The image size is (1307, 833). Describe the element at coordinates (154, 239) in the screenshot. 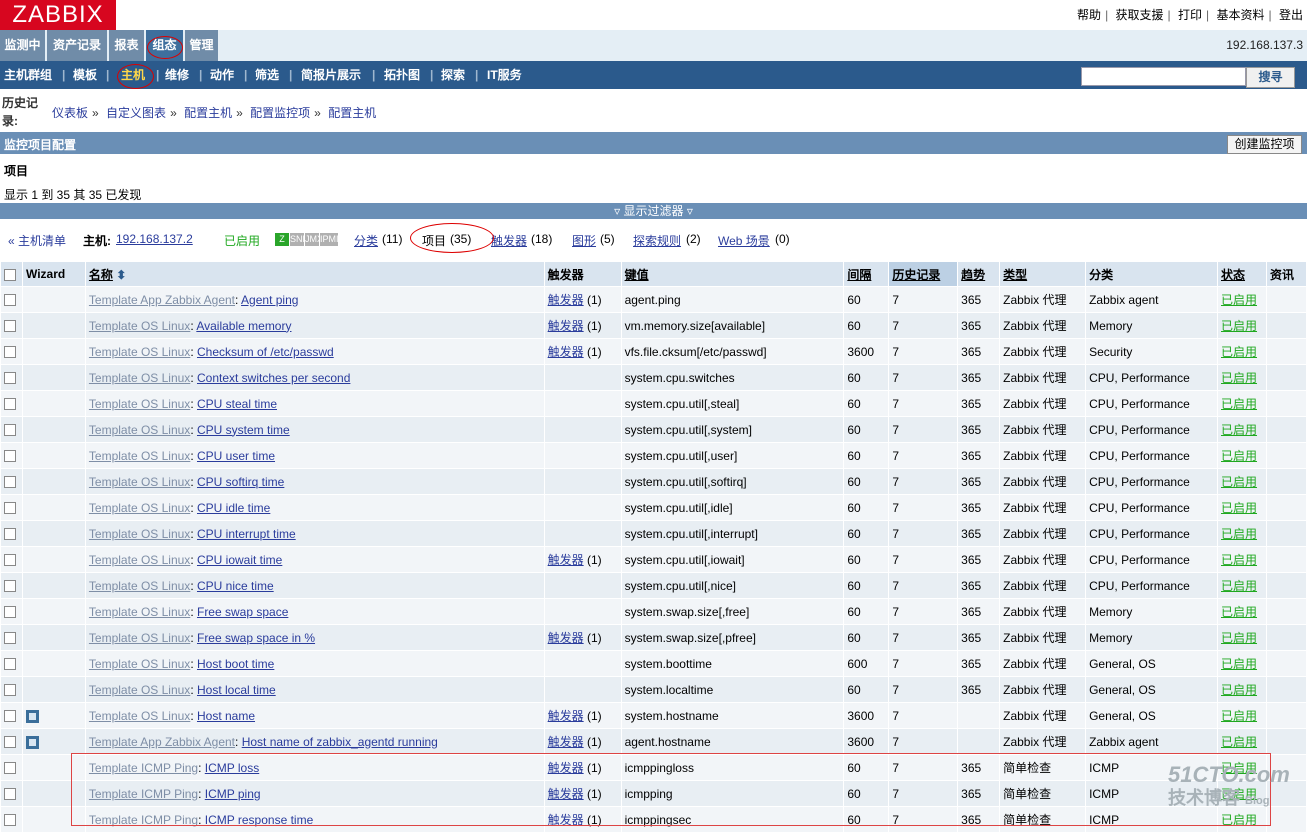

I see `host-ip-link: 192.168.137.2` at that location.